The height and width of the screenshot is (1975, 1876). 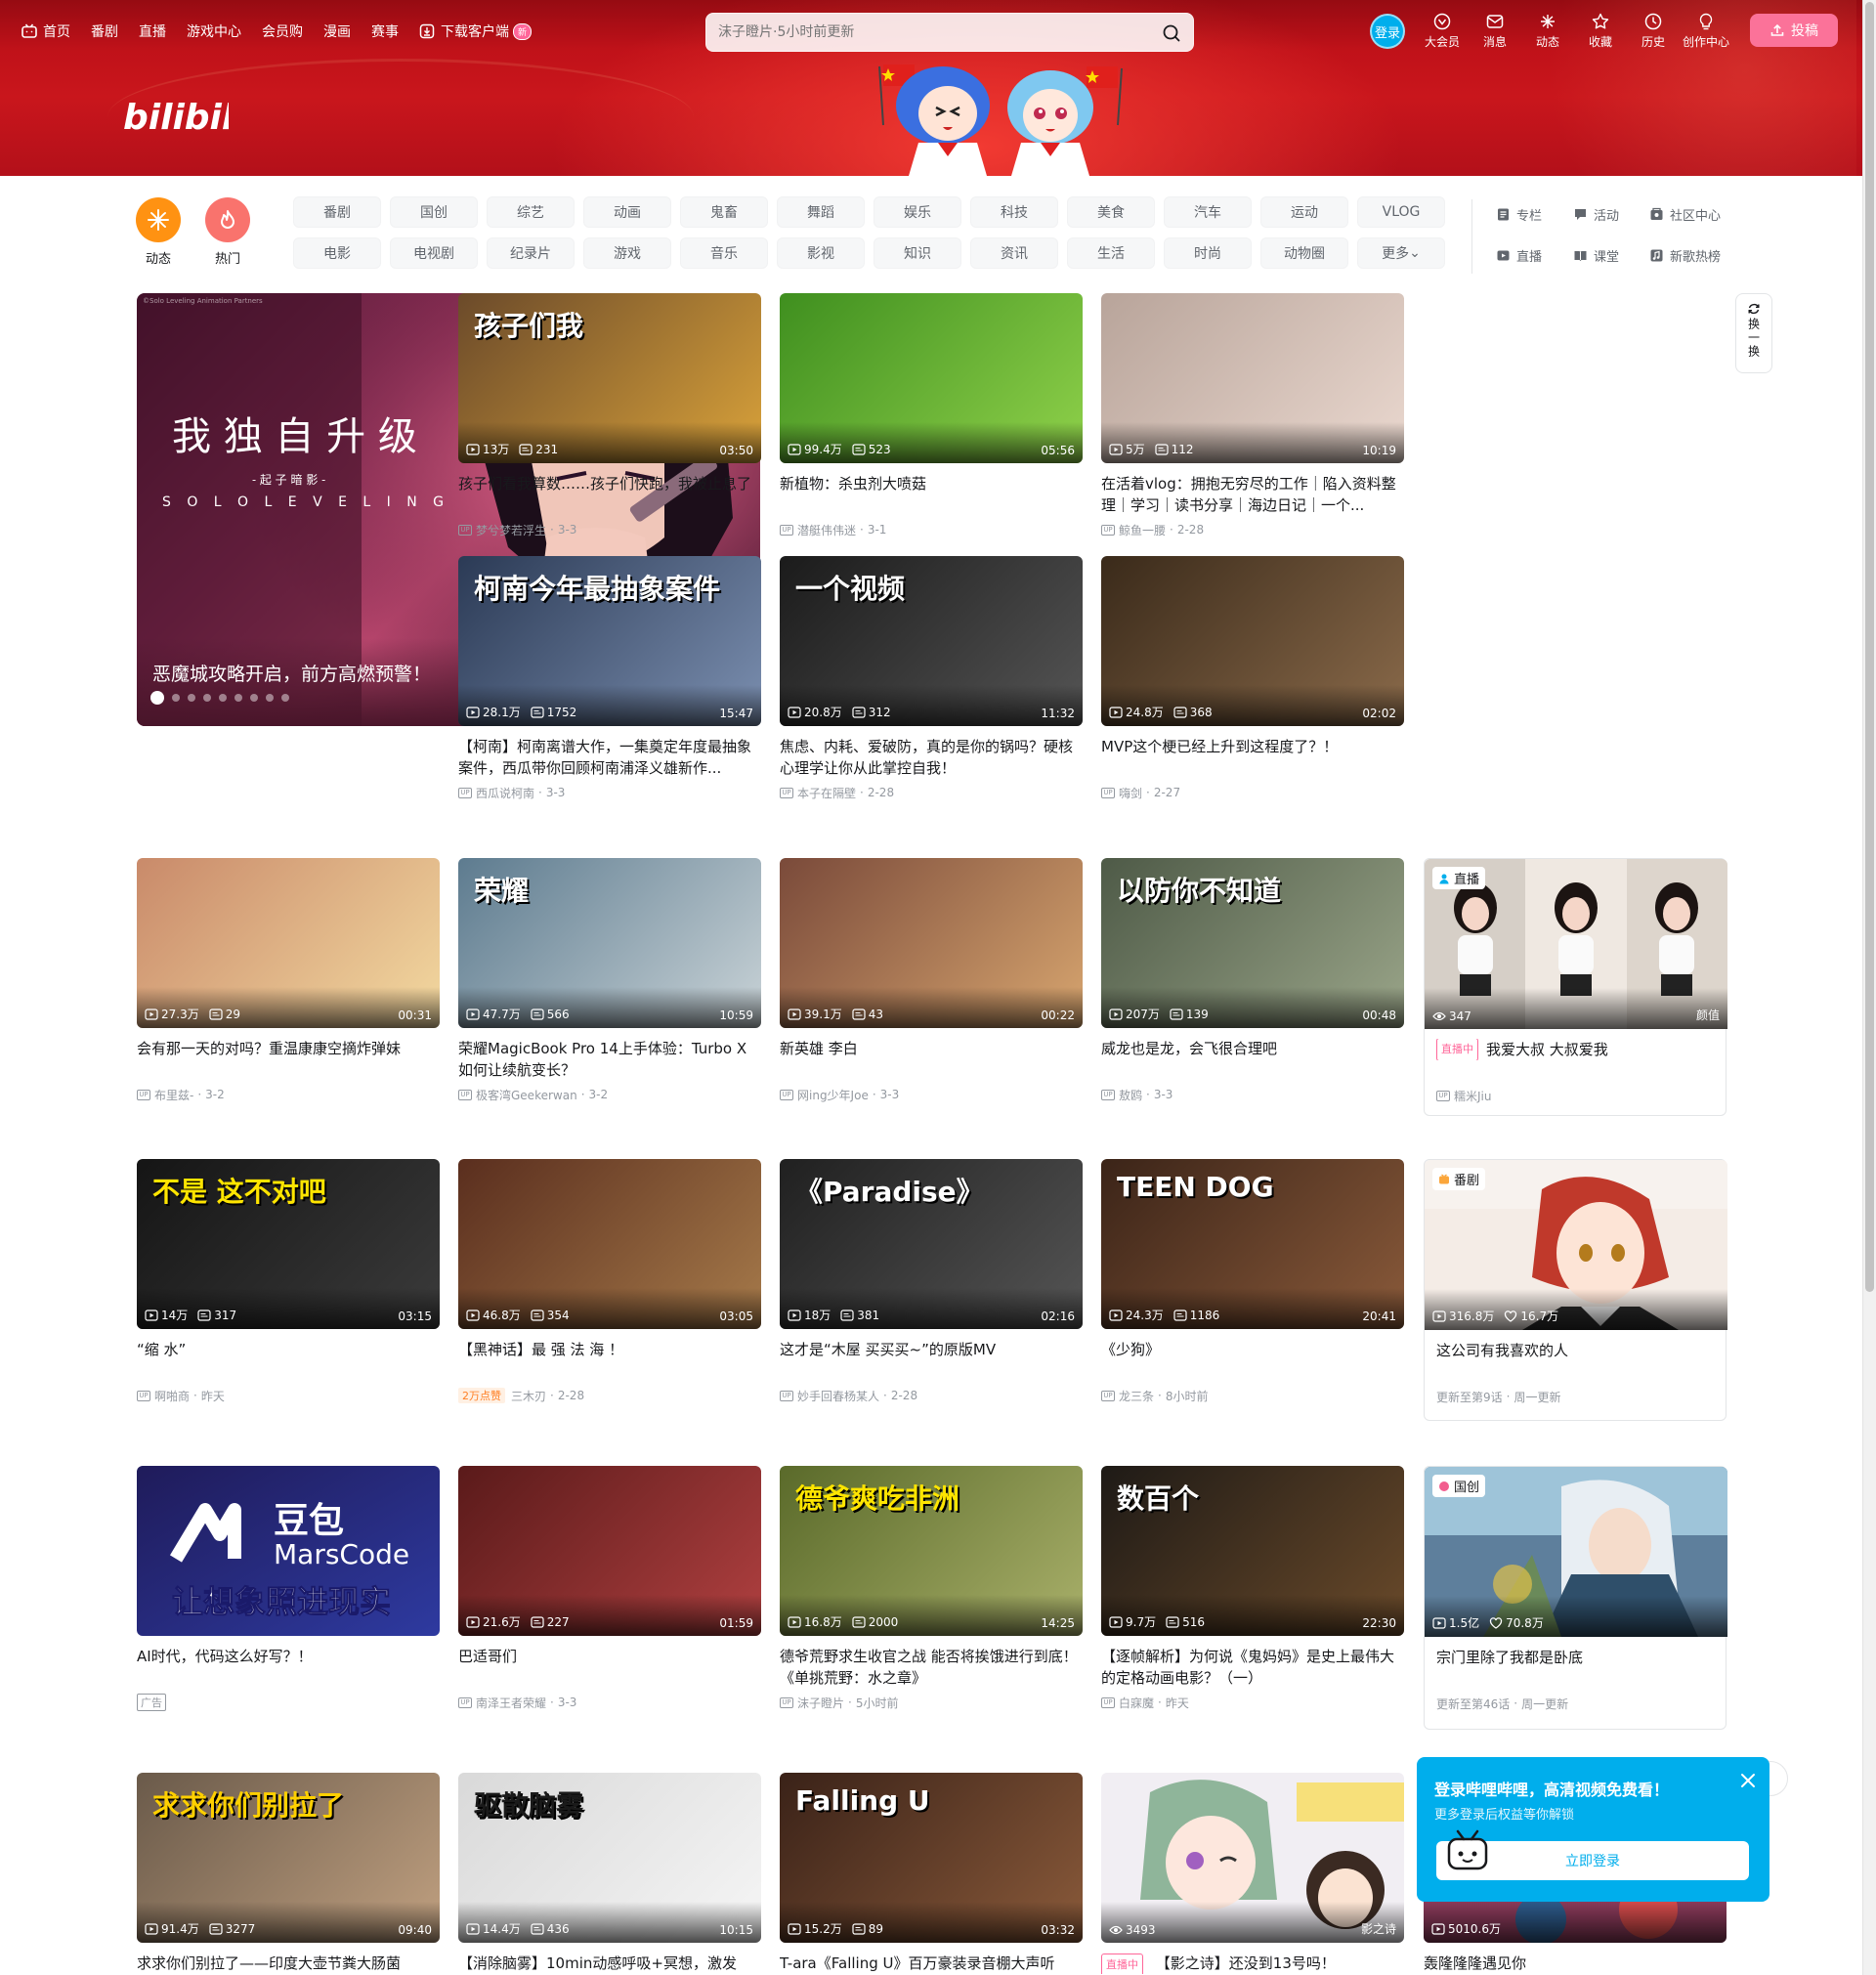 What do you see at coordinates (931, 1551) in the screenshot?
I see `video-thumbnail: 德爷爽吃非洲 16.8万 2000 14:25` at bounding box center [931, 1551].